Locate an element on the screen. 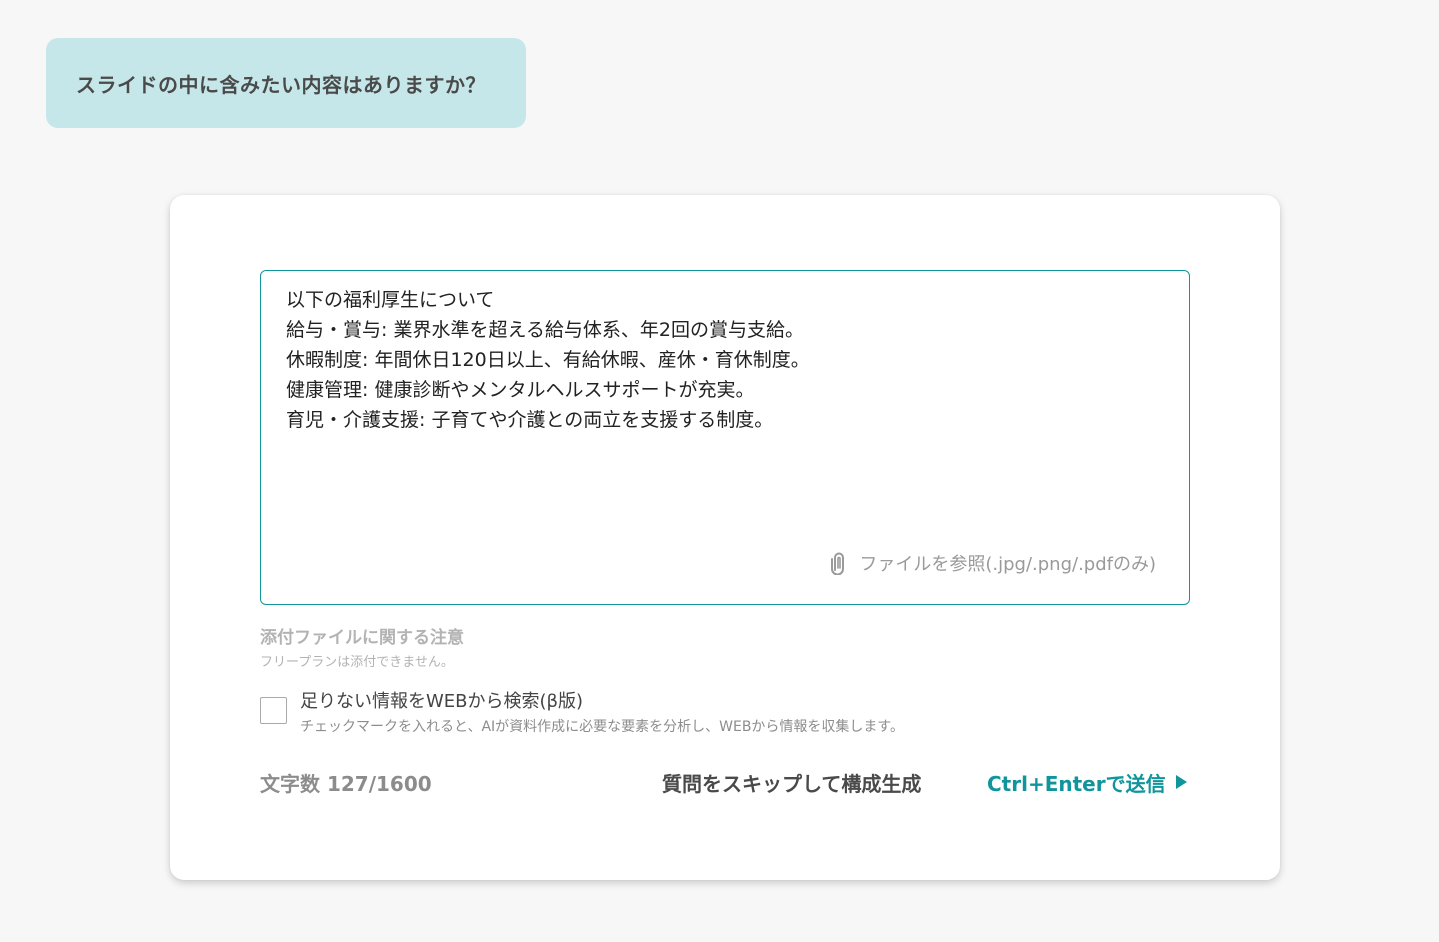 Image resolution: width=1439 pixels, height=942 pixels. web-search-checkbox is located at coordinates (273, 710).